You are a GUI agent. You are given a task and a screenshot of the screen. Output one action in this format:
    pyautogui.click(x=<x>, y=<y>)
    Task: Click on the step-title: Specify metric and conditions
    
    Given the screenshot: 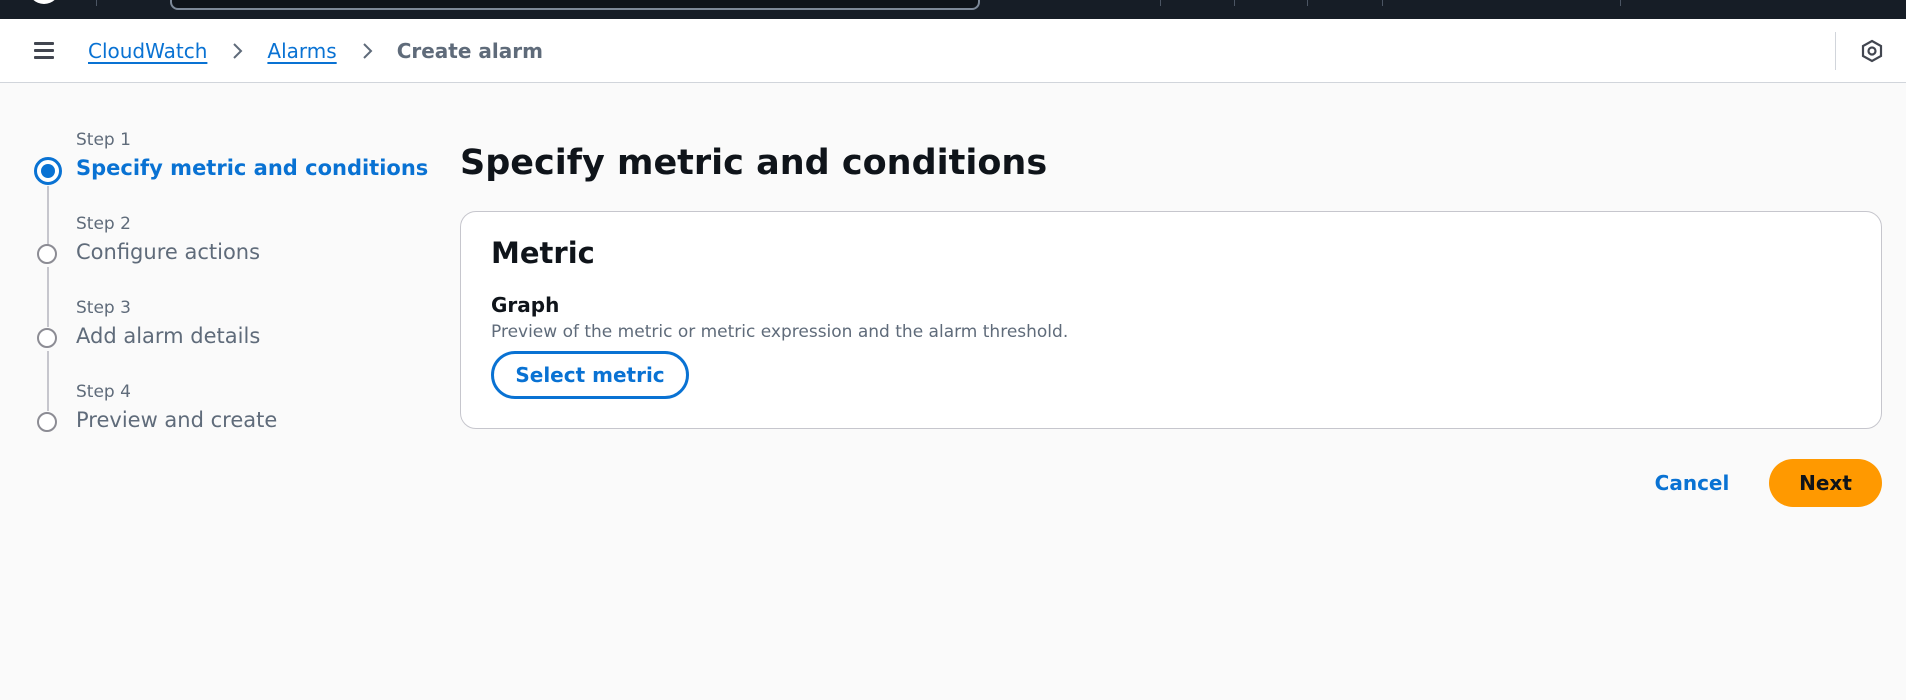 What is the action you would take?
    pyautogui.click(x=252, y=168)
    